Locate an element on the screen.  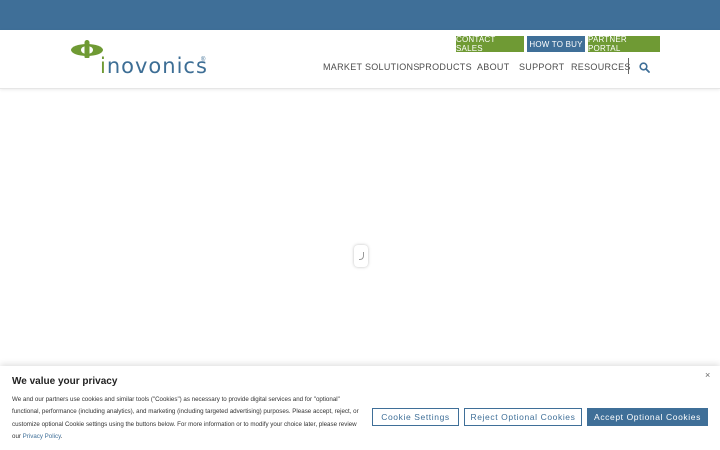
nav-item-resources: RESOURCES is located at coordinates (601, 67).